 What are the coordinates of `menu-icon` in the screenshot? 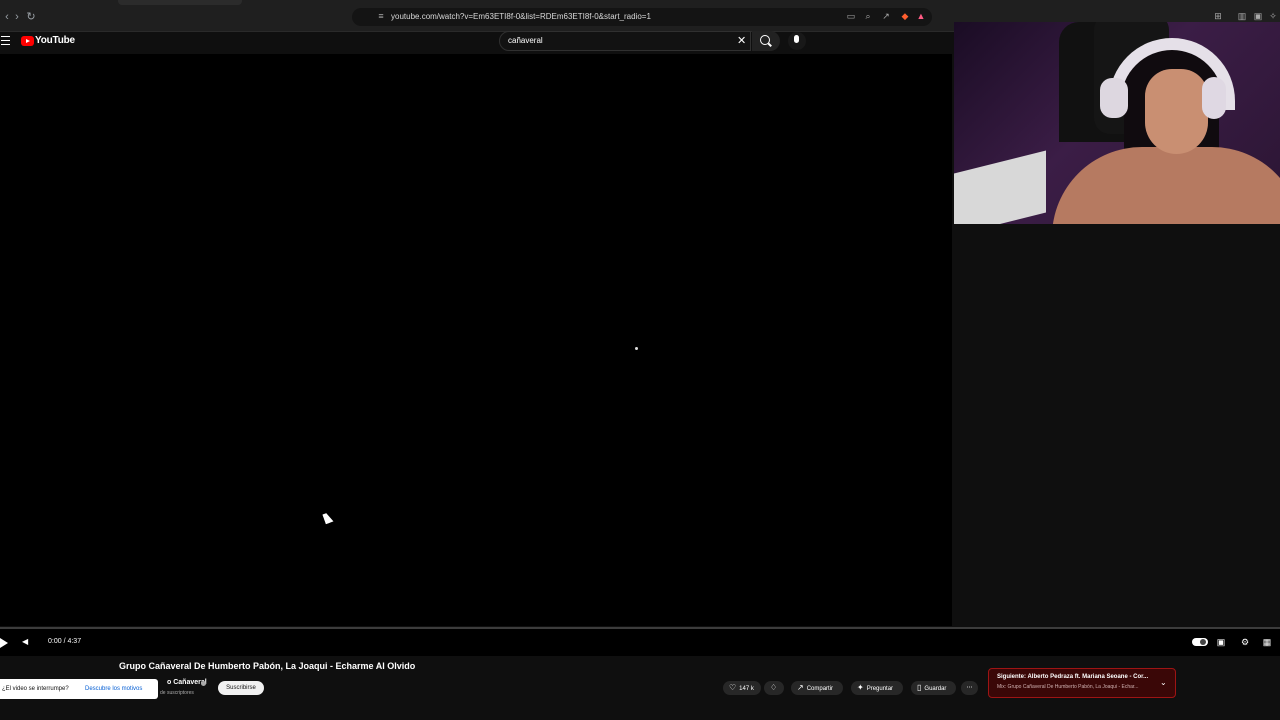 It's located at (5, 40).